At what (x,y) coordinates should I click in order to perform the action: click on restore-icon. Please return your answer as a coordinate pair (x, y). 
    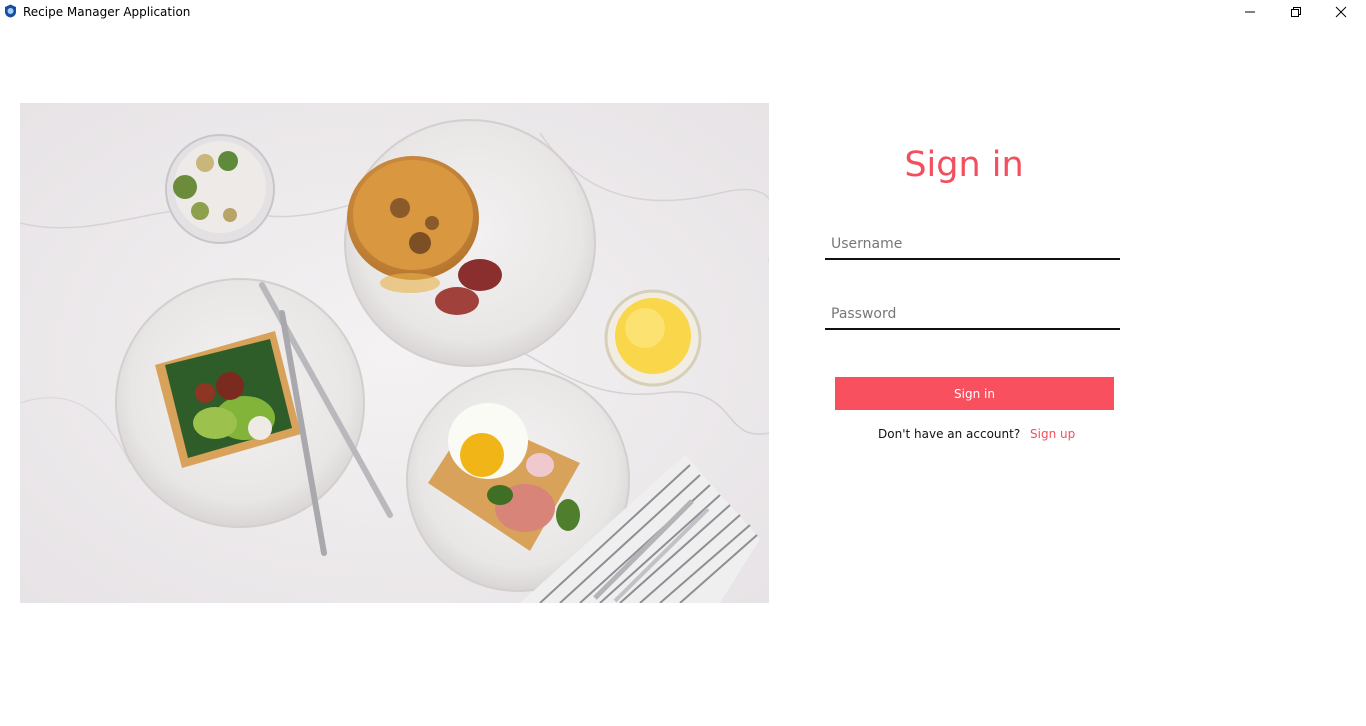
    Looking at the image, I should click on (1296, 12).